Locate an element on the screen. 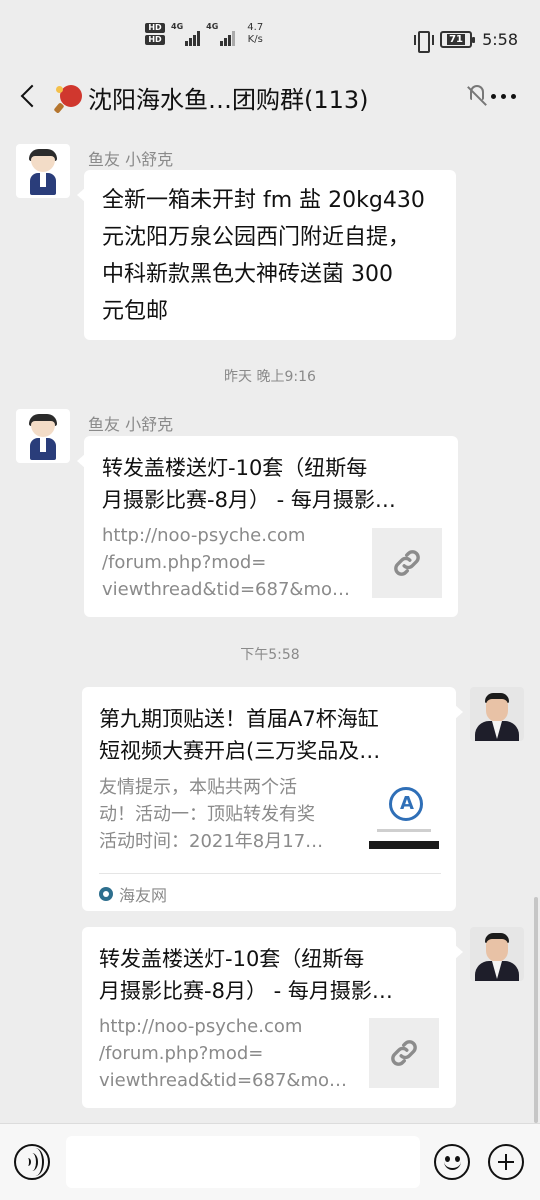  voice-icon is located at coordinates (32, 1162).